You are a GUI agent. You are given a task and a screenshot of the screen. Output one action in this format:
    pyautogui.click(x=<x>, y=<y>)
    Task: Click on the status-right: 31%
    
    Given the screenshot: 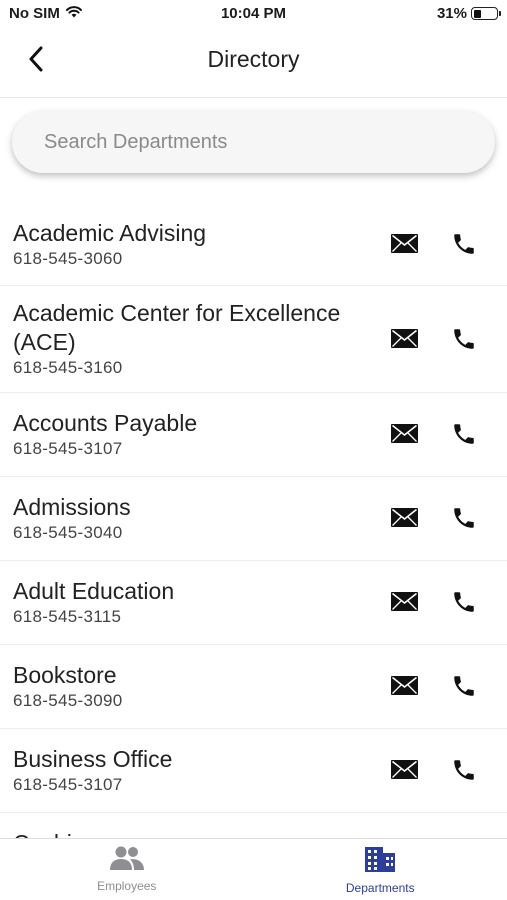 What is the action you would take?
    pyautogui.click(x=468, y=13)
    